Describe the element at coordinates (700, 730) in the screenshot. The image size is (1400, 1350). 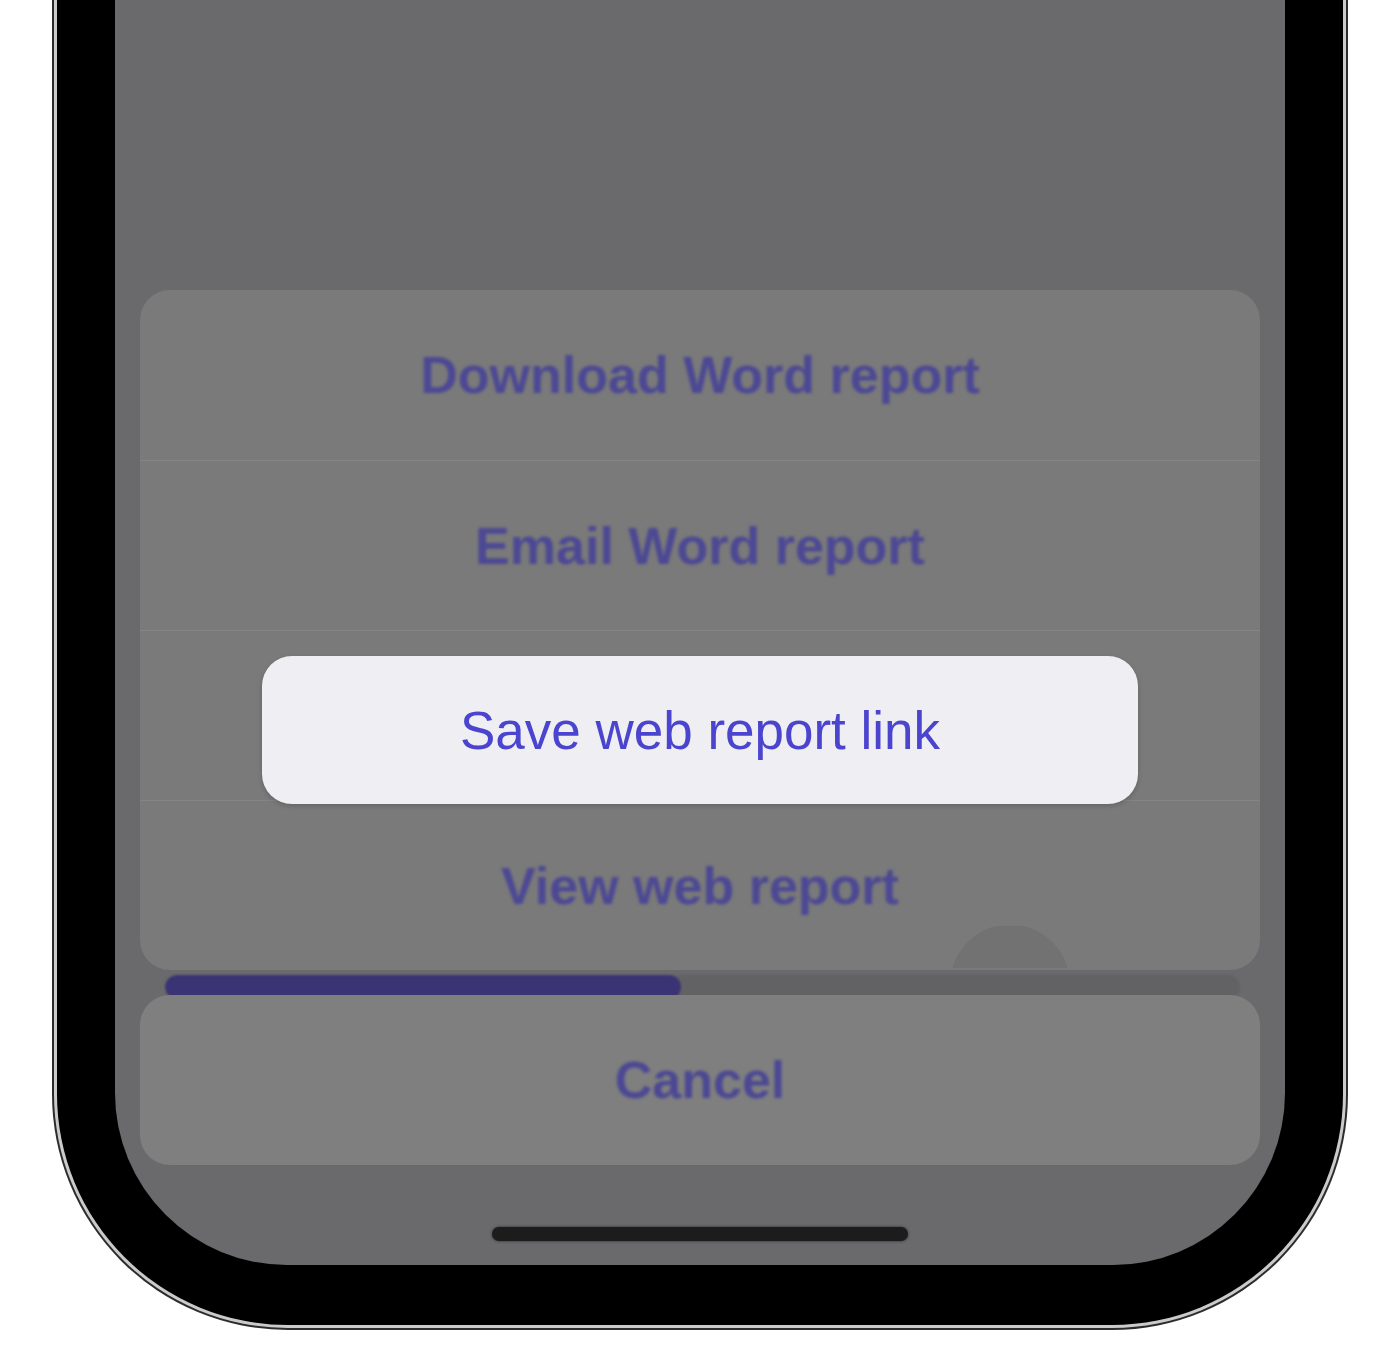
I see `highlighted-action-button: Save web report link` at that location.